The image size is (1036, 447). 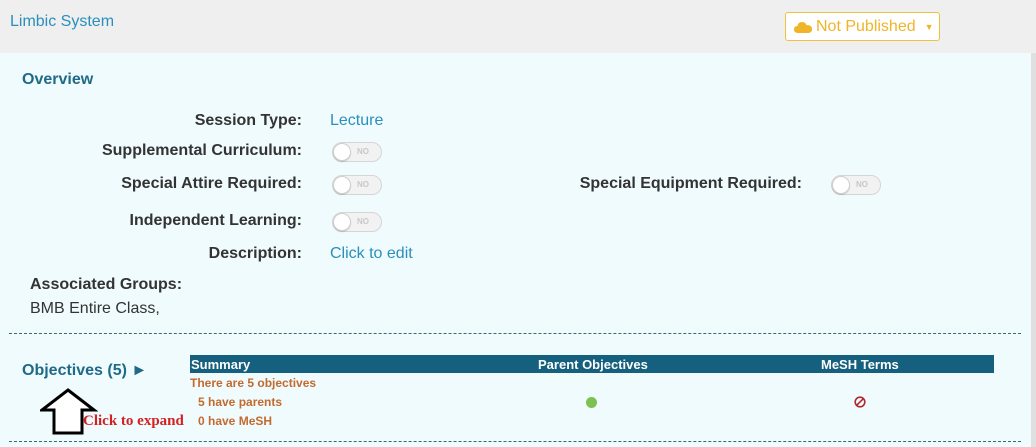 I want to click on special-equipment-toggle: NO, so click(x=856, y=185).